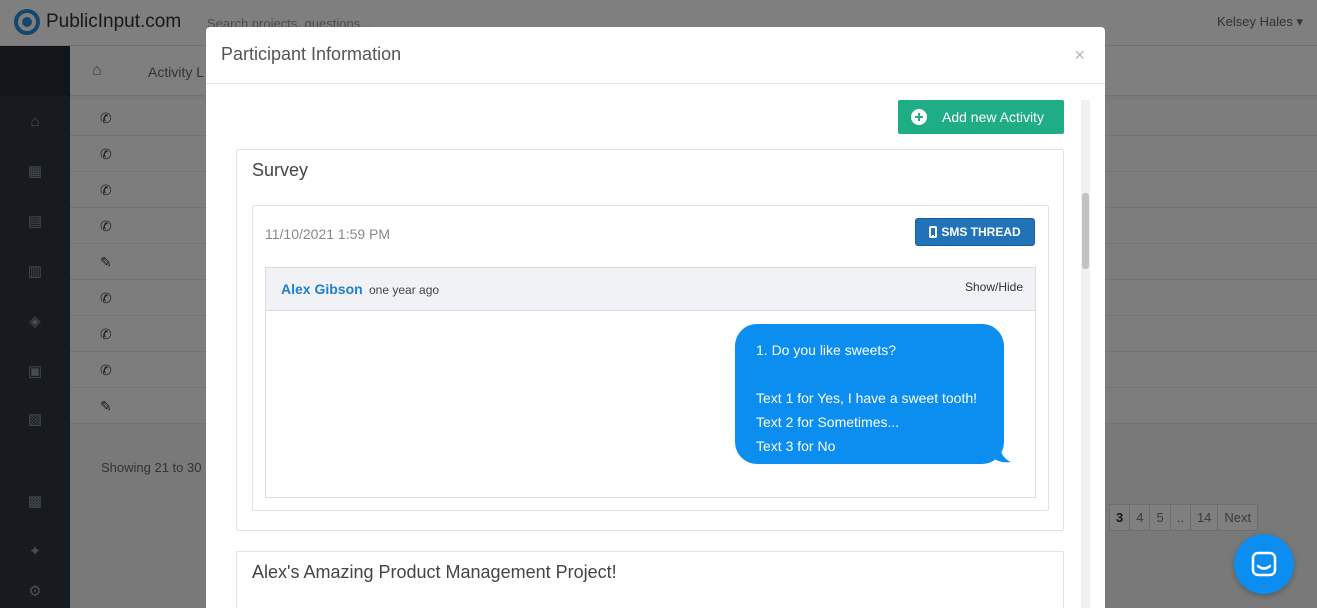  What do you see at coordinates (655, 55) in the screenshot?
I see `modal-header: Participant Information ×` at bounding box center [655, 55].